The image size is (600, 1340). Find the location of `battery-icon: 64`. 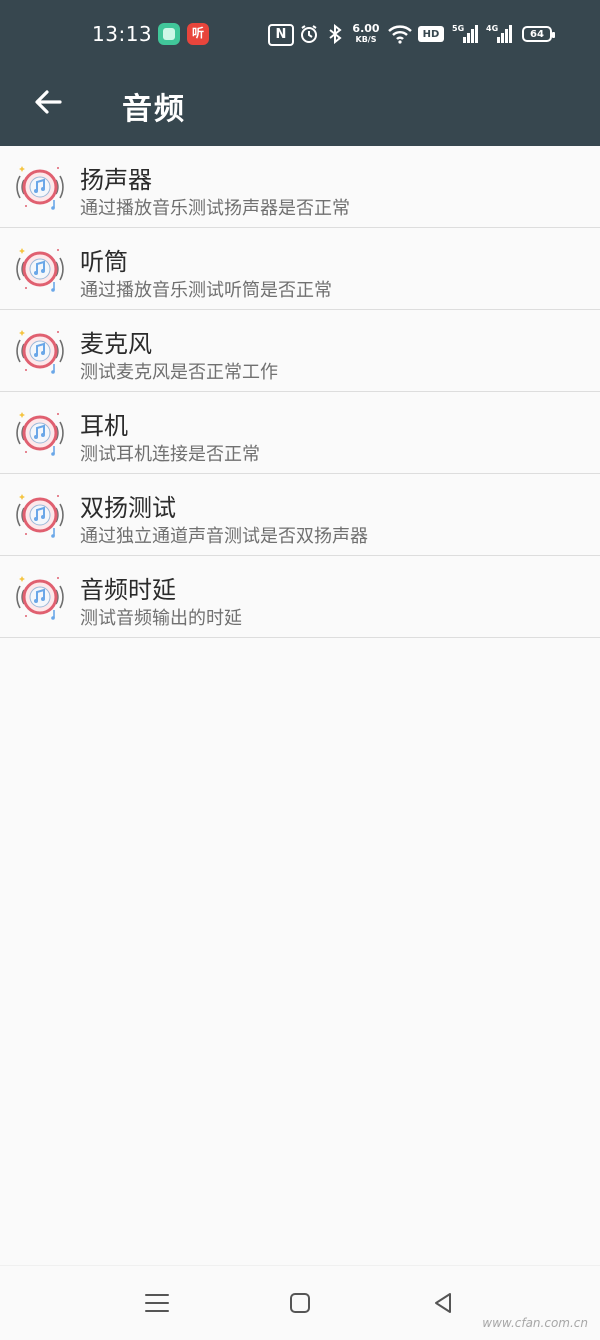

battery-icon: 64 is located at coordinates (538, 34).